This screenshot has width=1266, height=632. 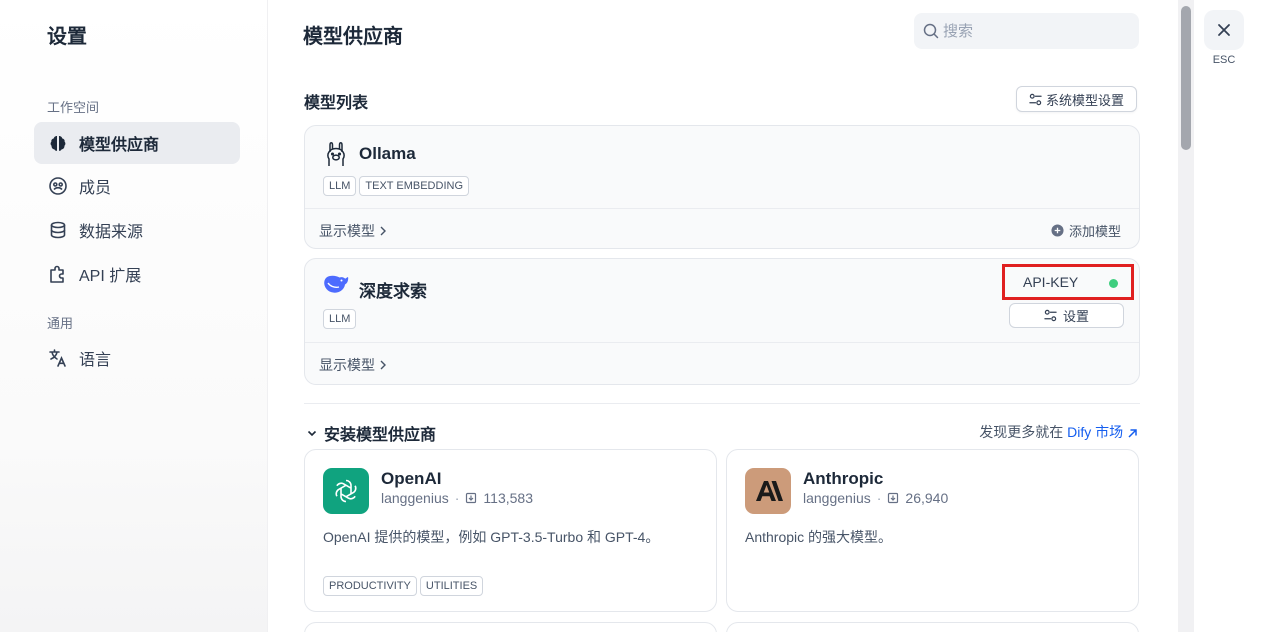 What do you see at coordinates (1084, 100) in the screenshot?
I see `system-model-settings-label: 系统模型设置` at bounding box center [1084, 100].